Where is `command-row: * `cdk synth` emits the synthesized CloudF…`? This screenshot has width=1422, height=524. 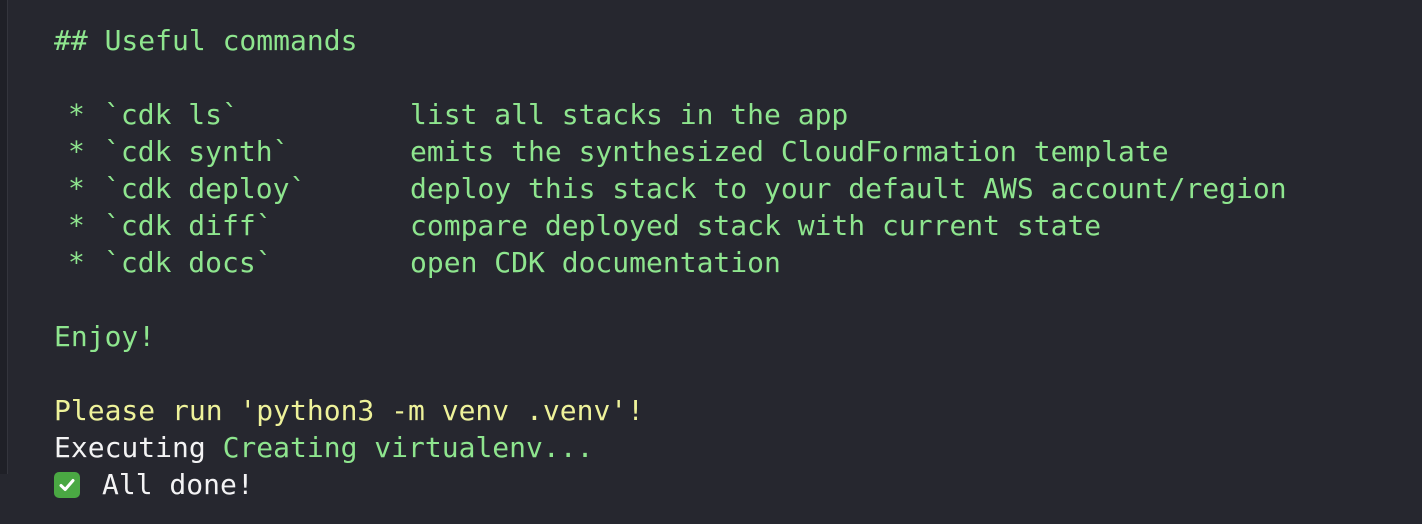 command-row: * `cdk synth` emits the synthesized CloudF… is located at coordinates (729, 151).